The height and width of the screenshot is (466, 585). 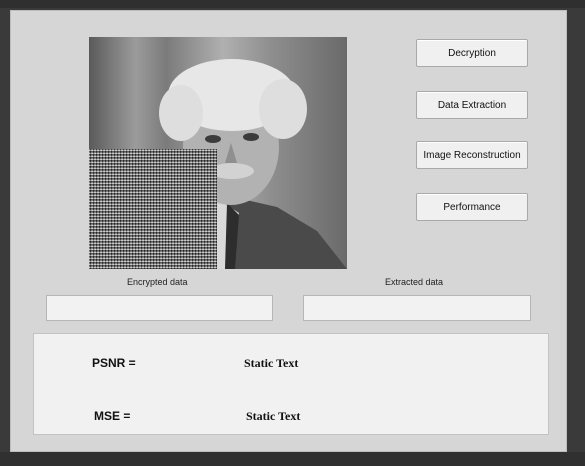 What do you see at coordinates (414, 282) in the screenshot?
I see `extracted-data-label: Extracted data` at bounding box center [414, 282].